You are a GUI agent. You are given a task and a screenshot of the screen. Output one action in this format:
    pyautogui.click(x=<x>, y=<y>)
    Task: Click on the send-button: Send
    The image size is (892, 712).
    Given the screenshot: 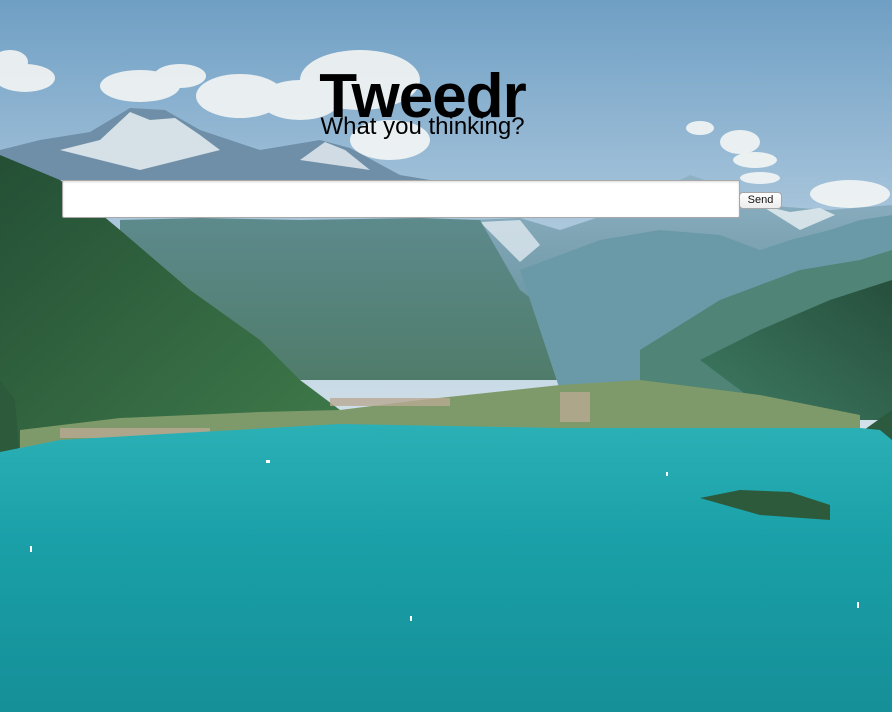 What is the action you would take?
    pyautogui.click(x=760, y=200)
    